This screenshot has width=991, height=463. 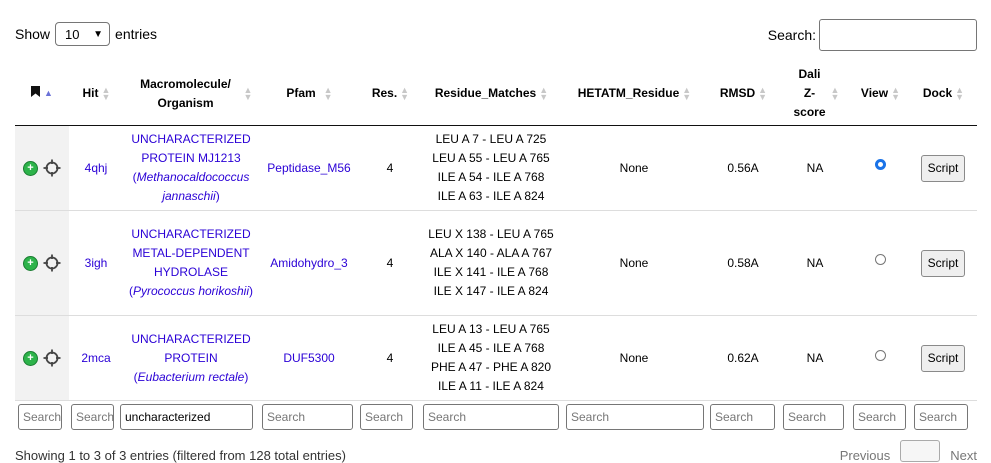 I want to click on table-controls: Show 10 ▼ entries Search:, so click(x=495, y=30).